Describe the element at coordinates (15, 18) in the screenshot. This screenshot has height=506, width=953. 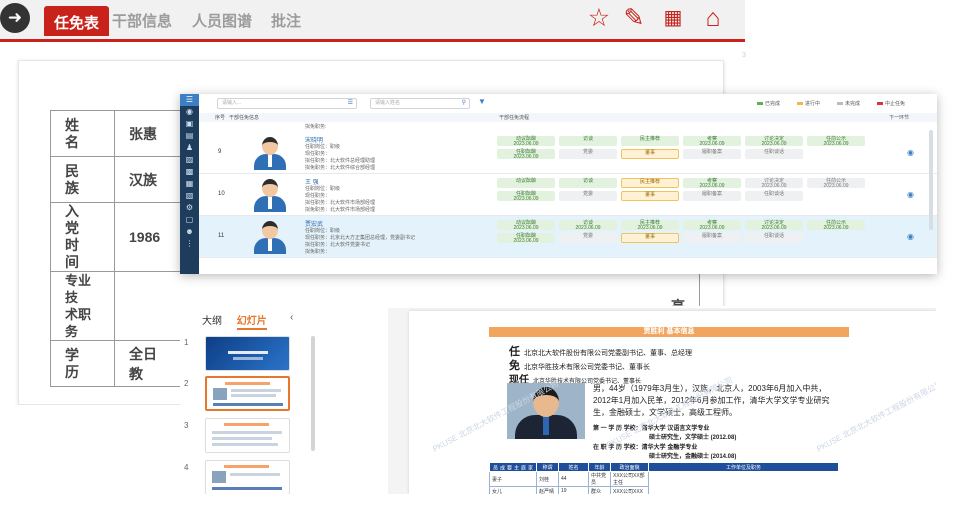
I see `back-arrow-icon: ➜` at that location.